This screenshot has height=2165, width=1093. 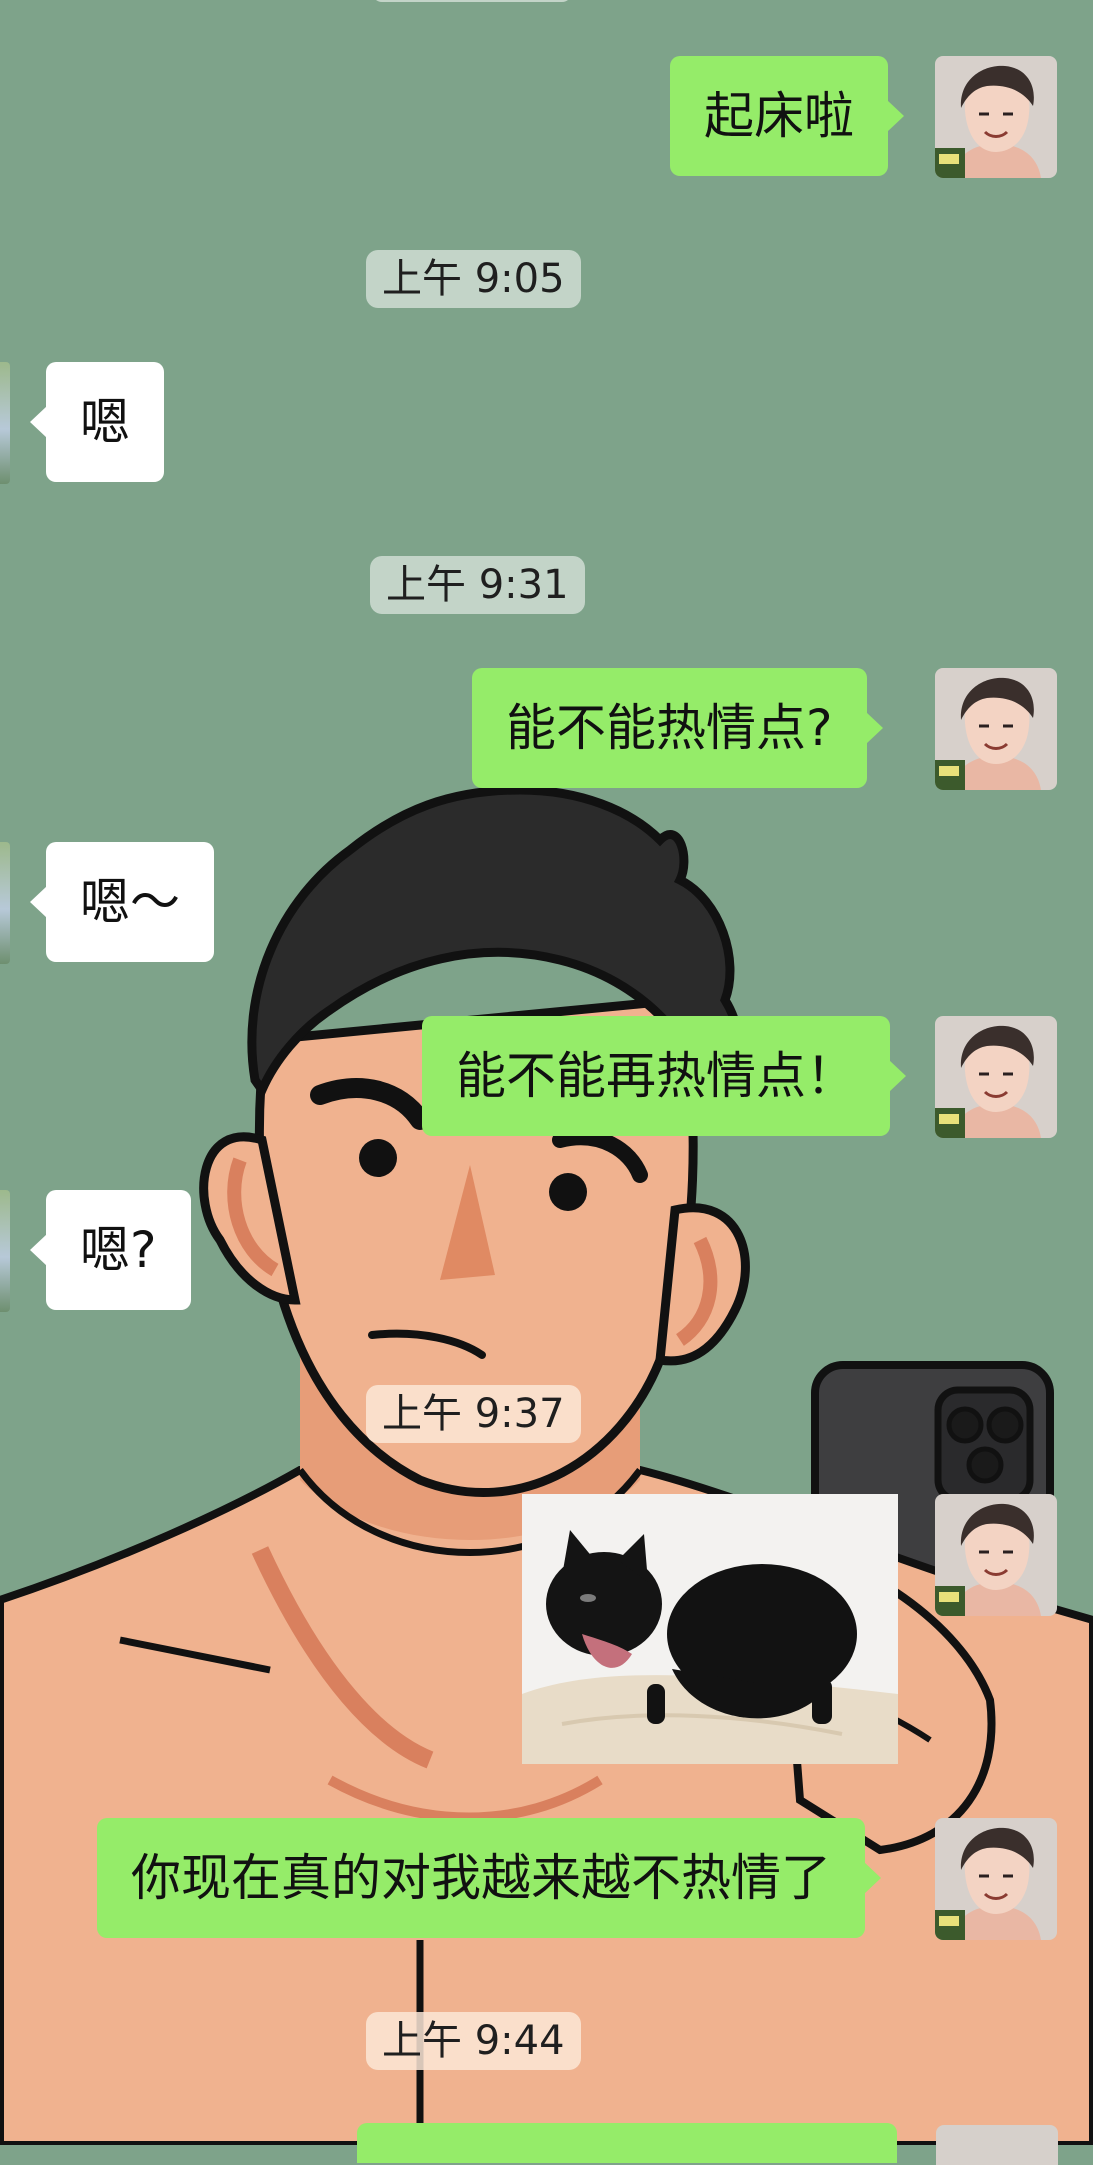 I want to click on my-avatar-cropped, so click(x=997, y=2145).